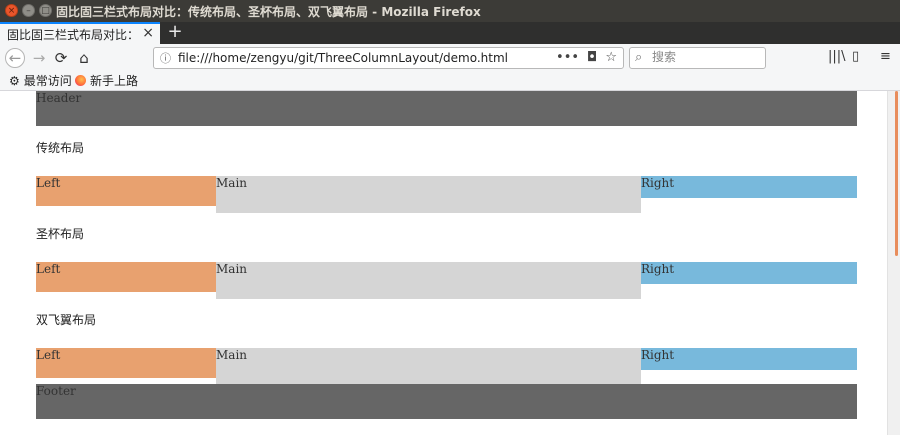 The image size is (900, 435). I want to click on page-header-block: Header, so click(446, 108).